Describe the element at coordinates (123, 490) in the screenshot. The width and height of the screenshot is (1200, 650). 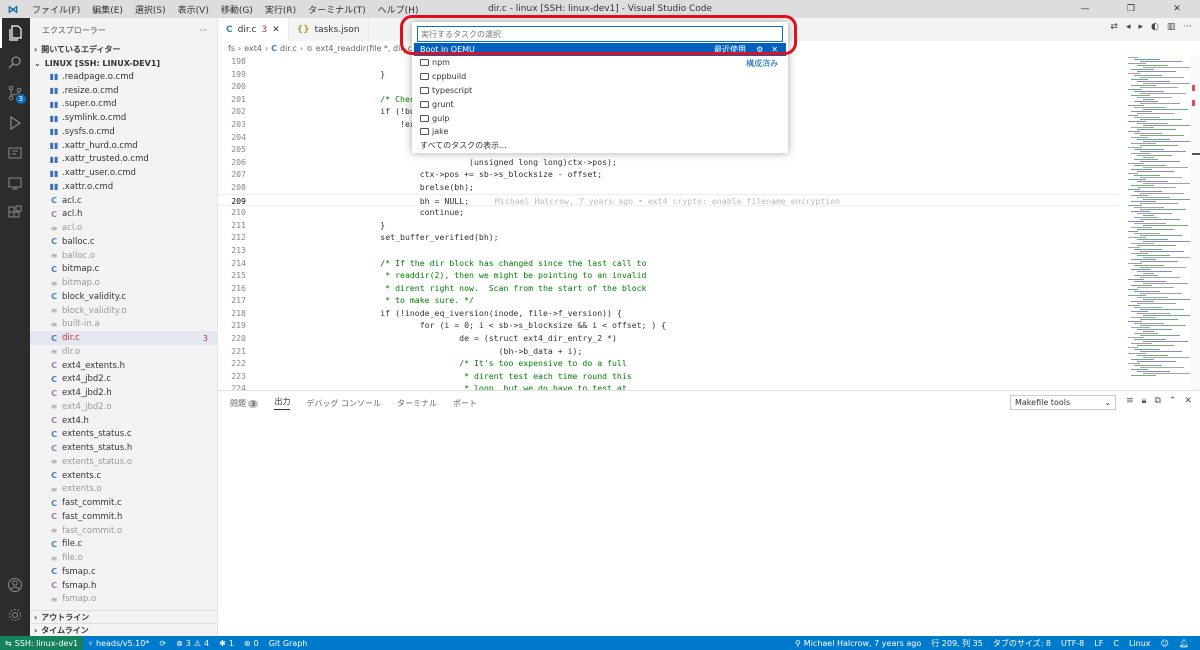
I see `file-item: ≡ extents.o` at that location.